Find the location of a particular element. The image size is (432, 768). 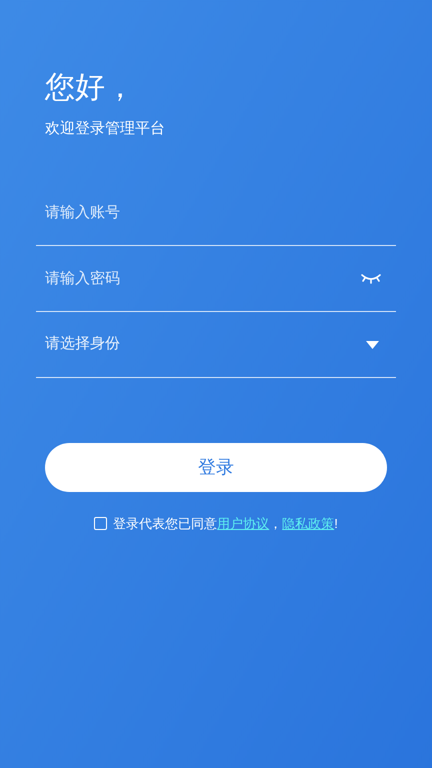

privacy-policy-link: 隐私政策 is located at coordinates (308, 523).